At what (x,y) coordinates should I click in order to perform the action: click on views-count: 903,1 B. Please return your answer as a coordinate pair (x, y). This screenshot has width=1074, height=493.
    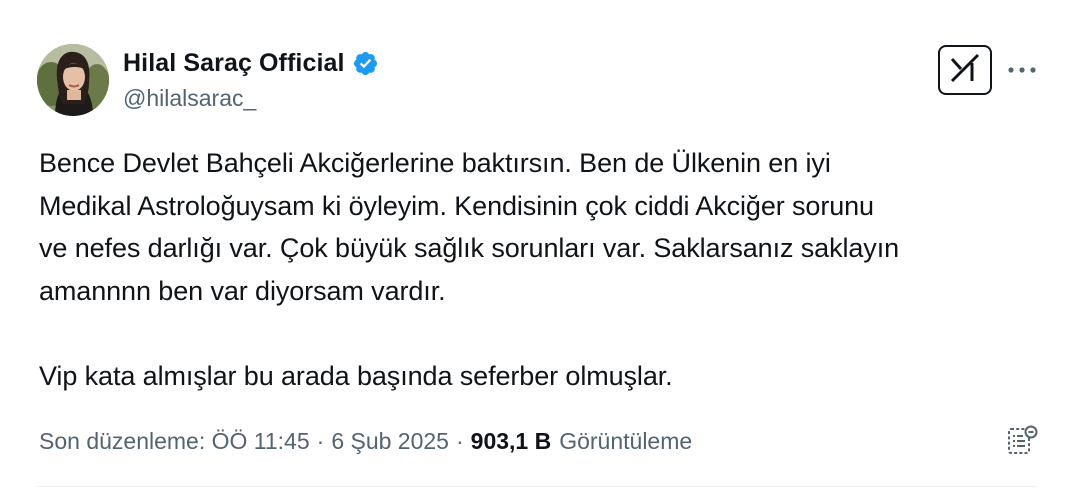
    Looking at the image, I should click on (511, 440).